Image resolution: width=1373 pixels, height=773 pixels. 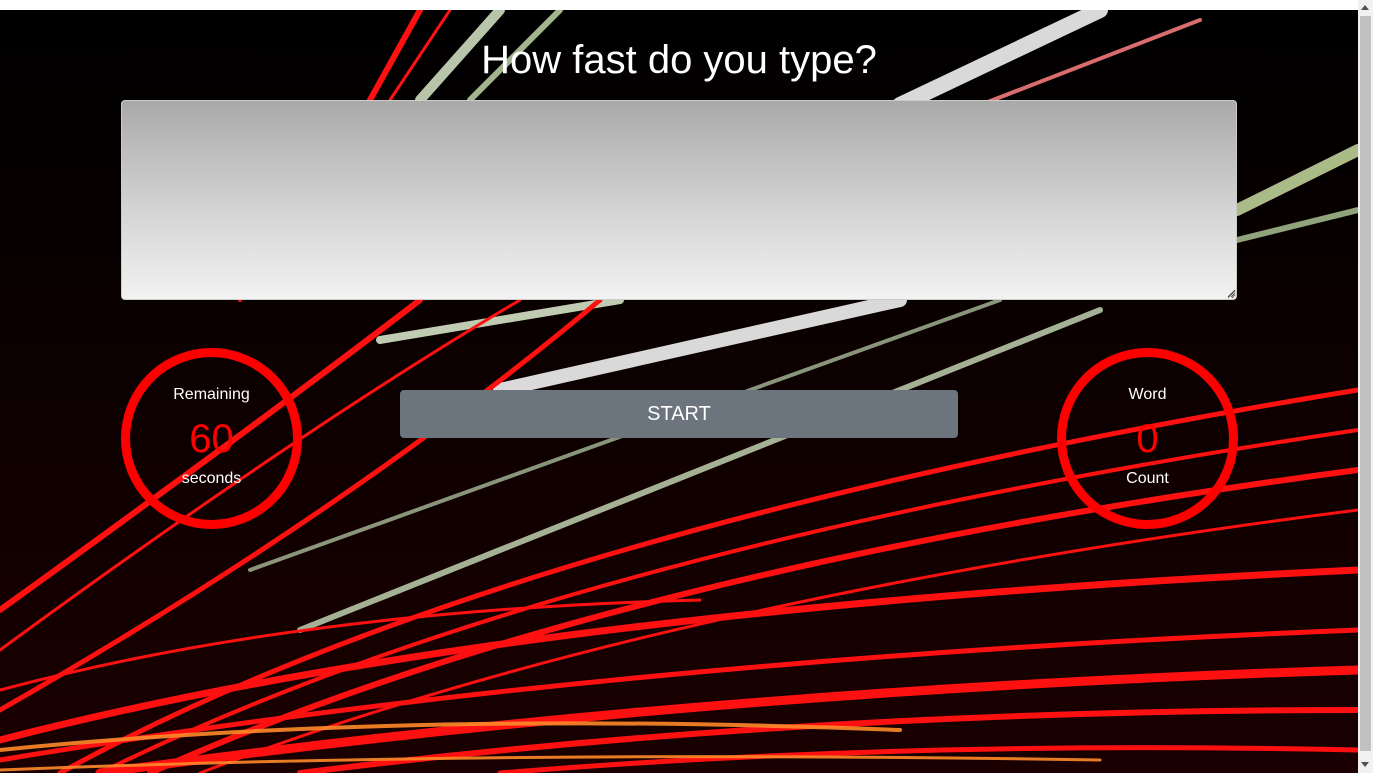 I want to click on scrollbar-thumb, so click(x=1365, y=383).